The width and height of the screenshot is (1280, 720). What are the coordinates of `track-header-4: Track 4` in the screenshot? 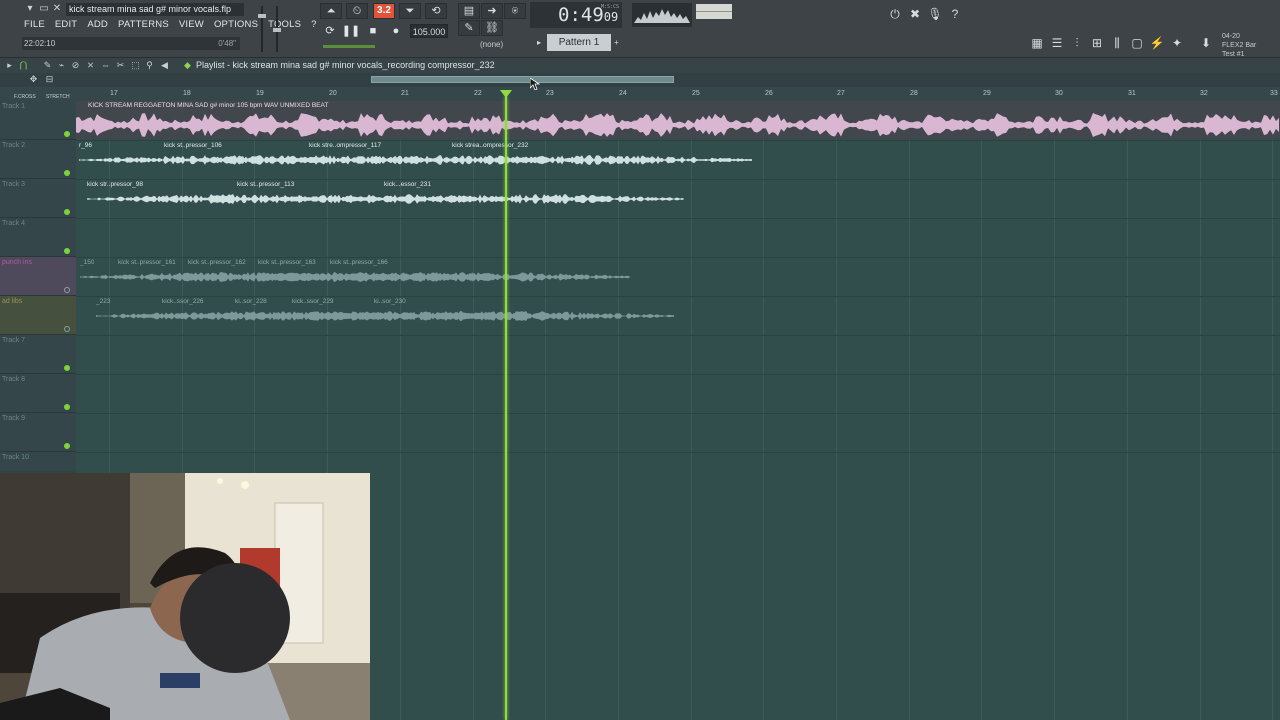 It's located at (38, 237).